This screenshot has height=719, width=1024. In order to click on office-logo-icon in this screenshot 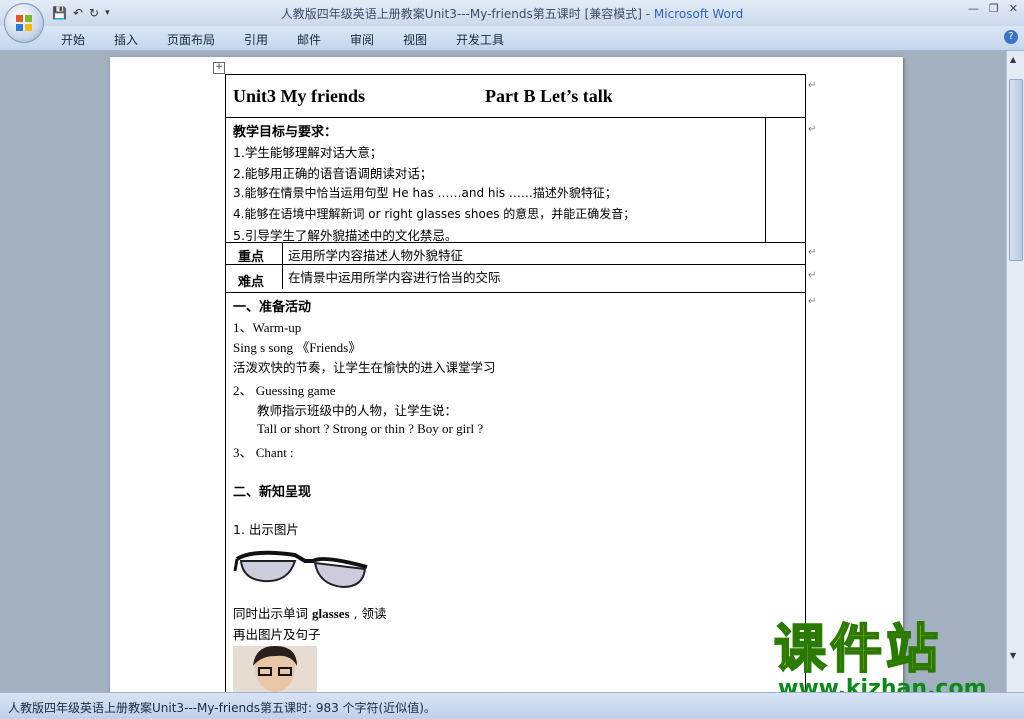, I will do `click(24, 23)`.